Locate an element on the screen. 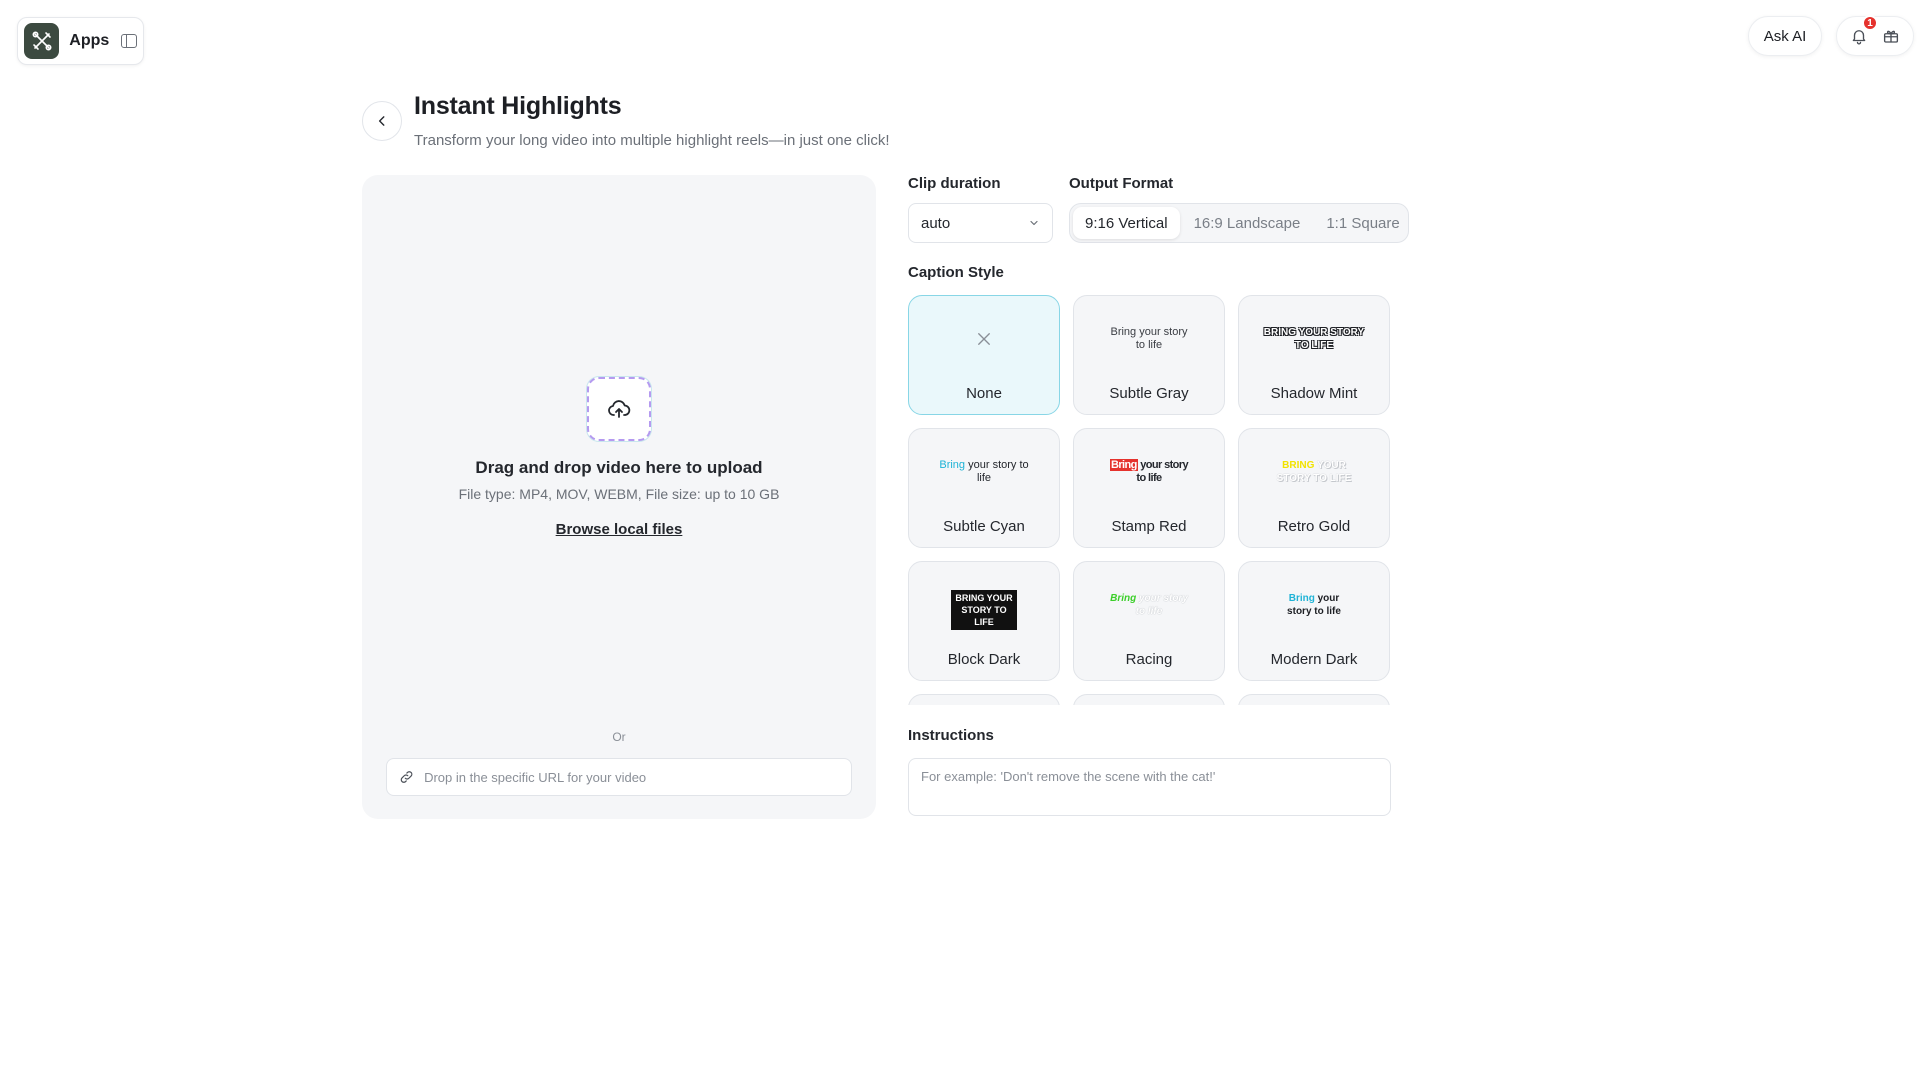 This screenshot has width=1920, height=1080. gift-button is located at coordinates (1891, 36).